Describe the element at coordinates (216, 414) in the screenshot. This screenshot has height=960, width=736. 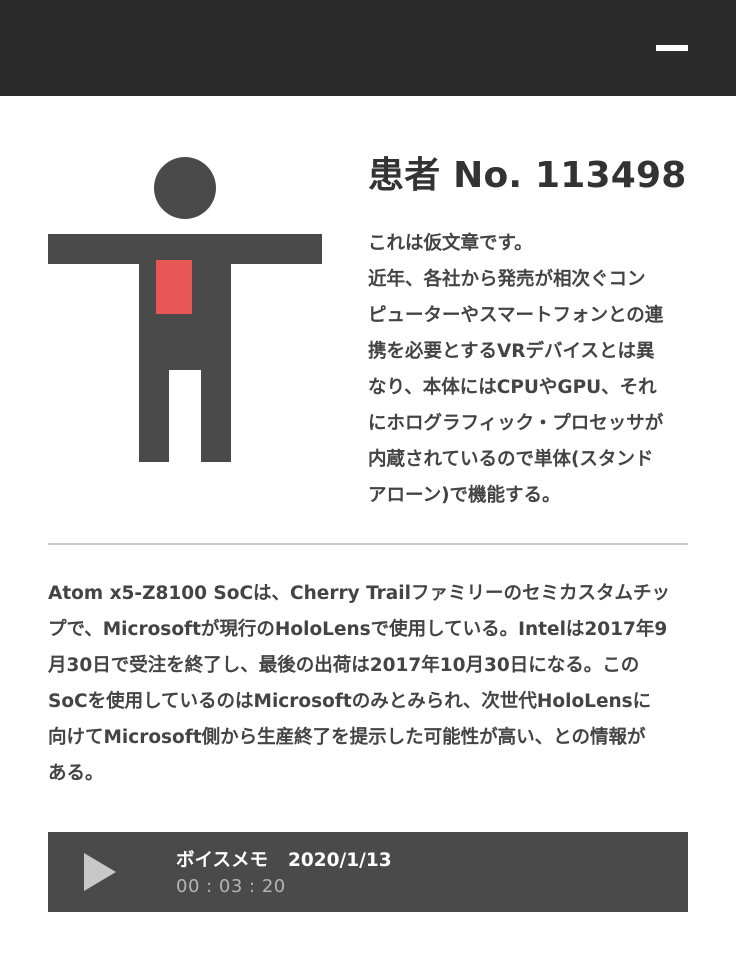
I see `figure-right-leg` at that location.